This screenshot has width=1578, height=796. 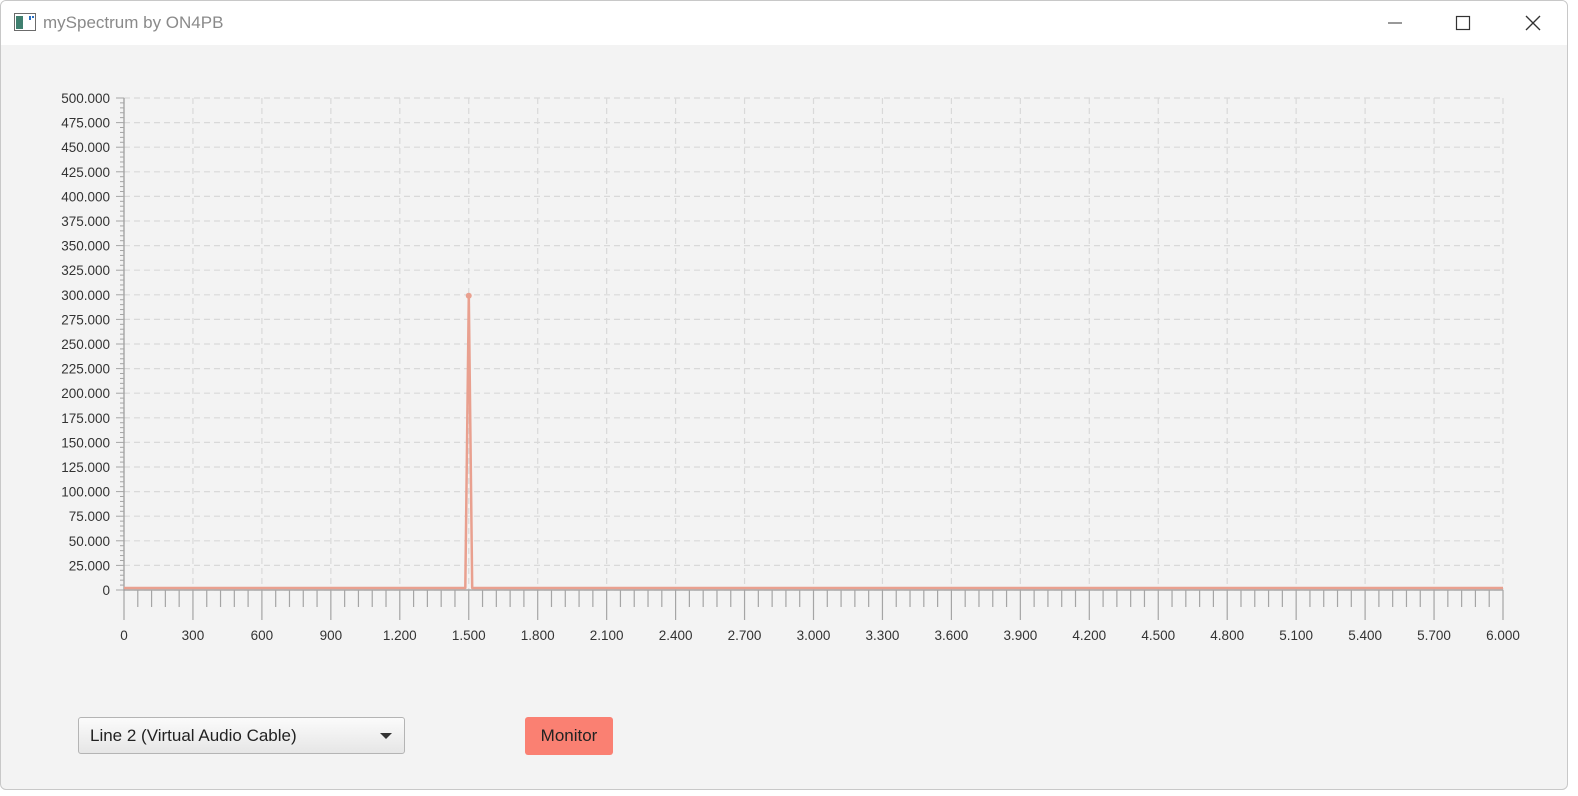 What do you see at coordinates (89, 541) in the screenshot?
I see `y-tick-label: 50.000` at bounding box center [89, 541].